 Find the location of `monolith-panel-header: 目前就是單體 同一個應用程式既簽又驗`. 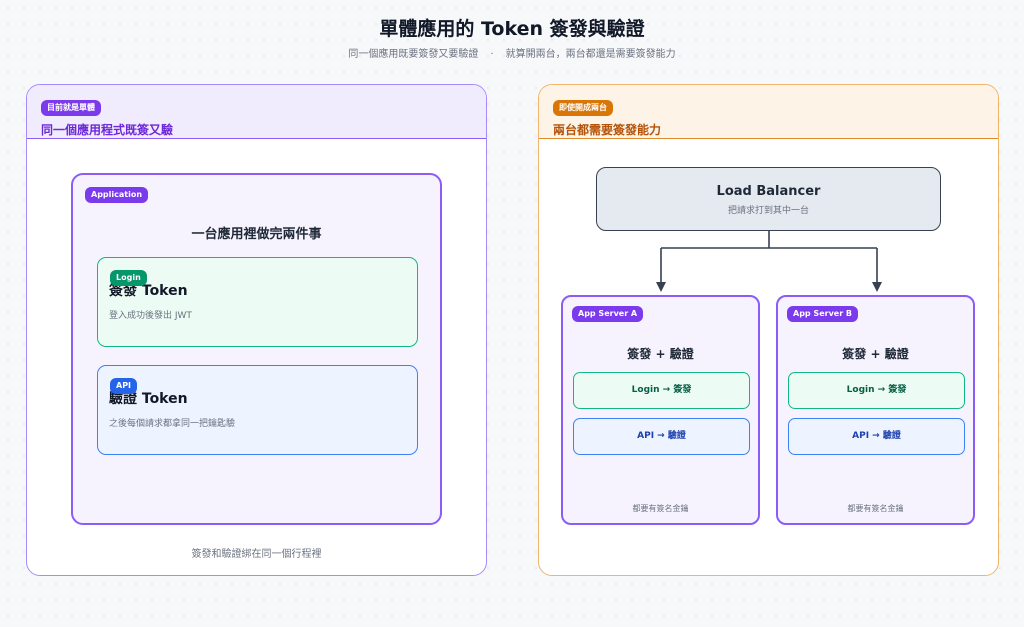

monolith-panel-header: 目前就是單體 同一個應用程式既簽又驗 is located at coordinates (256, 112).